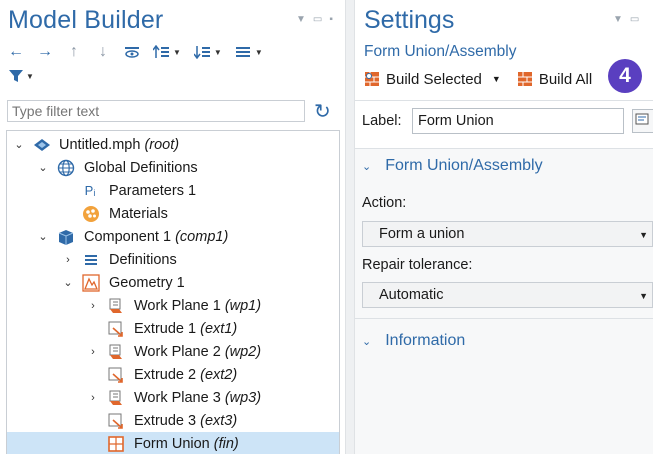  I want to click on build-selected-label: Build Selected, so click(434, 79).